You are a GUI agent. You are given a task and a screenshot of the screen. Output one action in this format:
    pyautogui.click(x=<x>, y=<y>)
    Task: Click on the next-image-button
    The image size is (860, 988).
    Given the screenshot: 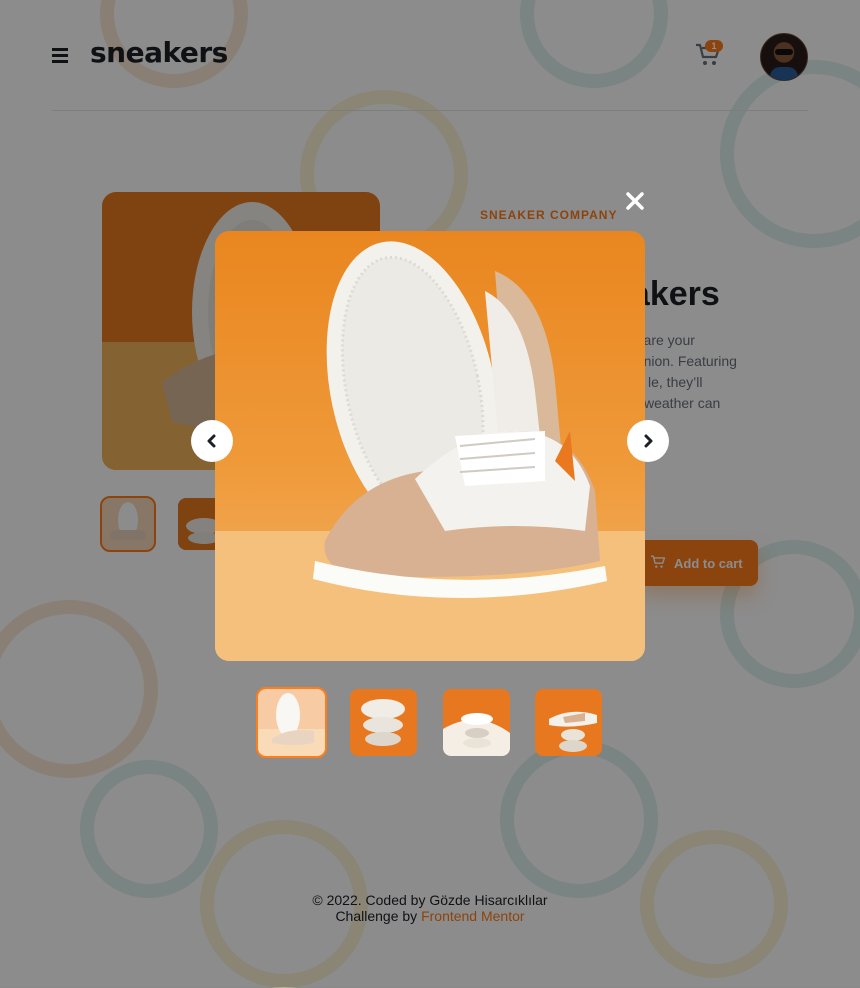 What is the action you would take?
    pyautogui.click(x=648, y=441)
    